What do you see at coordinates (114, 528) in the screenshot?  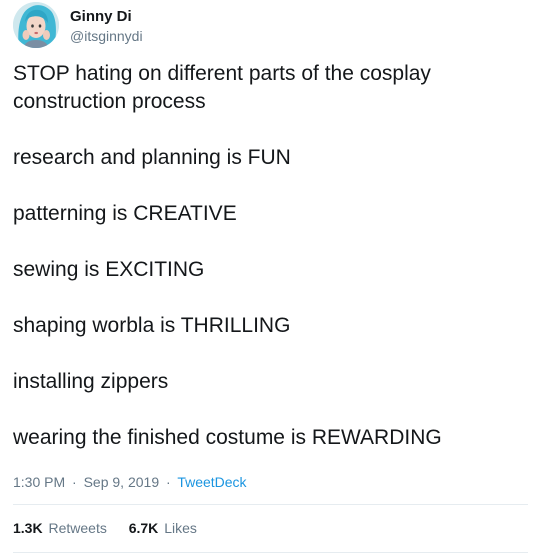 I see `tweet-stats: 1.3K Retweets 6.7K Likes` at bounding box center [114, 528].